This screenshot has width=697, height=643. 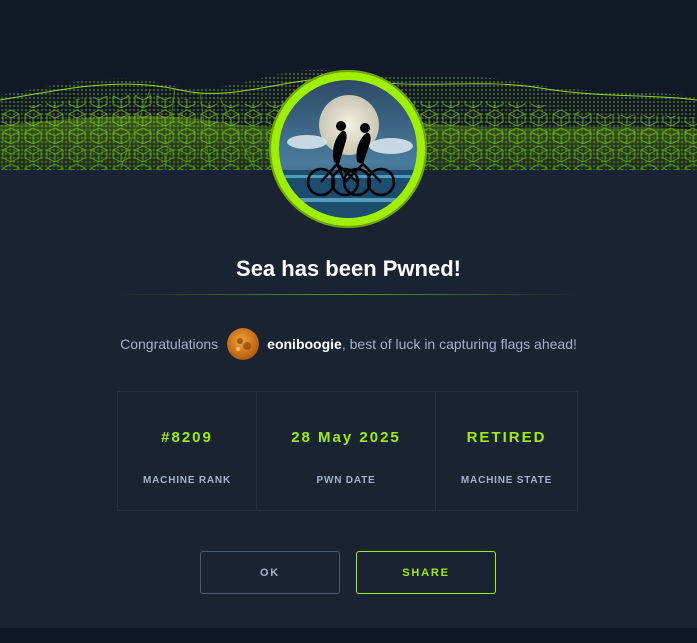 I want to click on stat-value: 28 May 2025, so click(x=346, y=437).